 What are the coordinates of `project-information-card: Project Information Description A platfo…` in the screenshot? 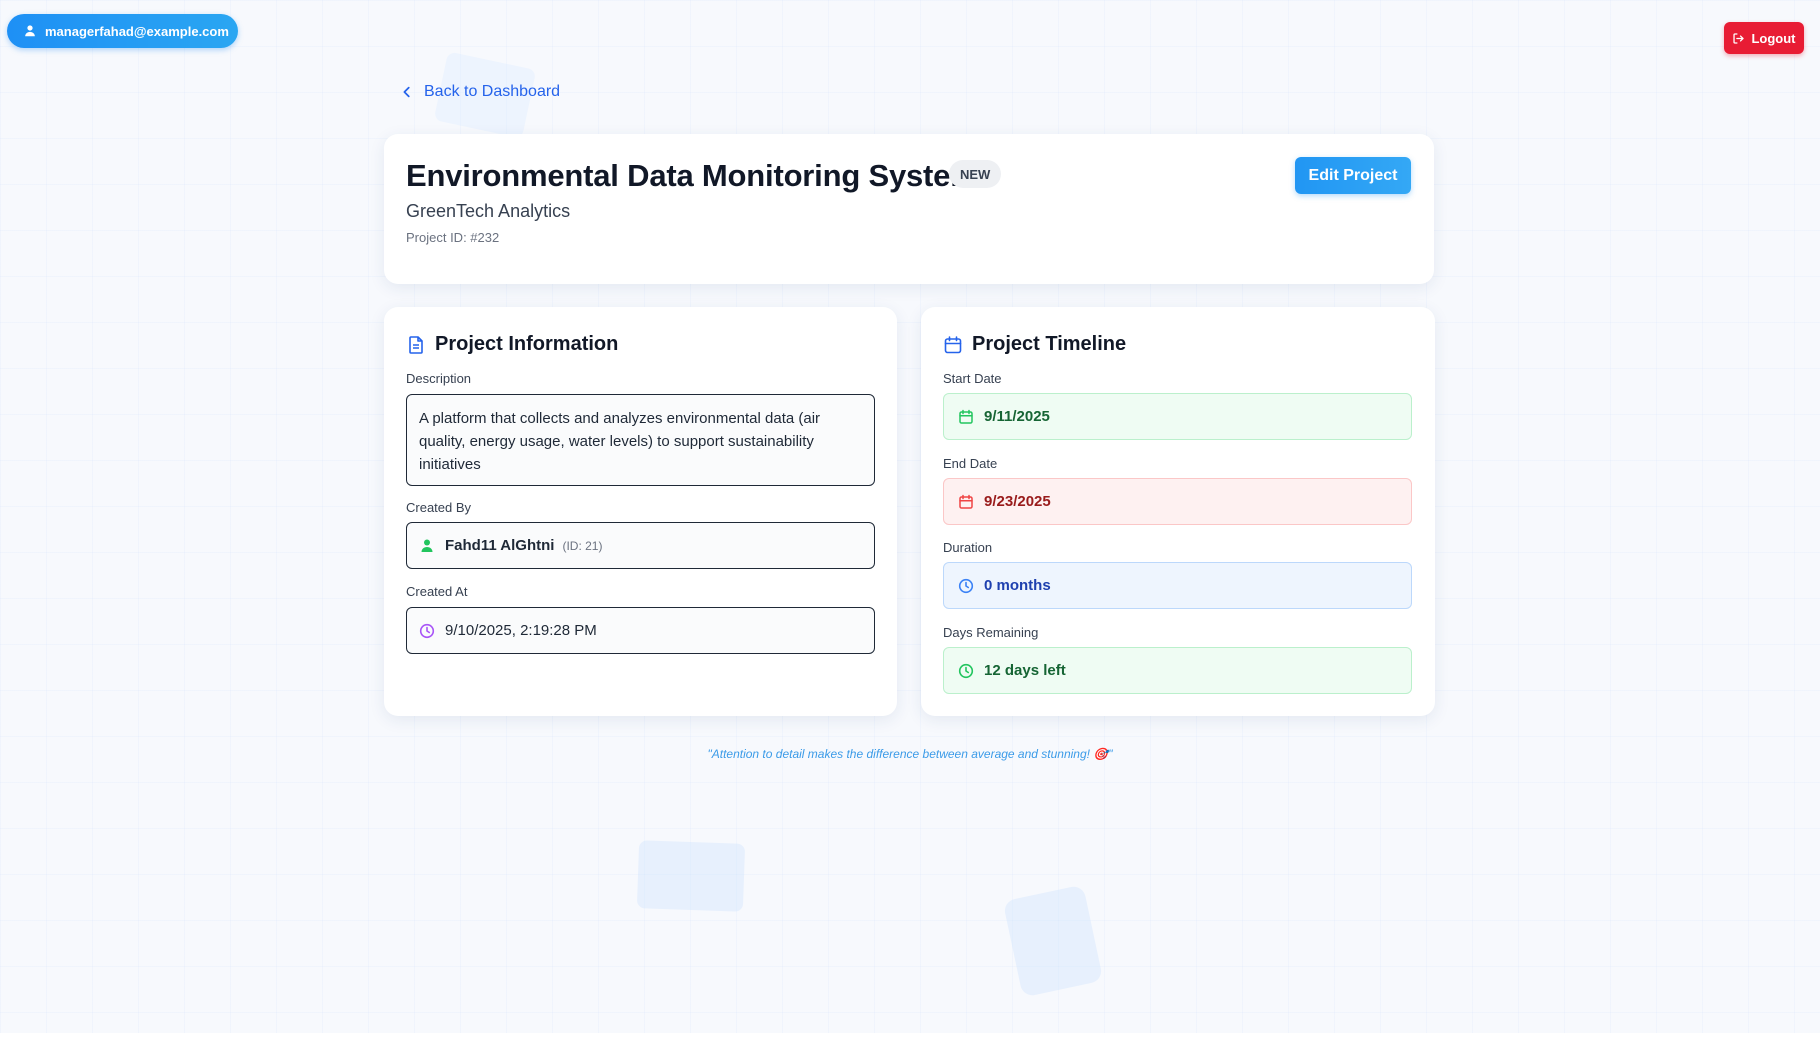 It's located at (640, 511).